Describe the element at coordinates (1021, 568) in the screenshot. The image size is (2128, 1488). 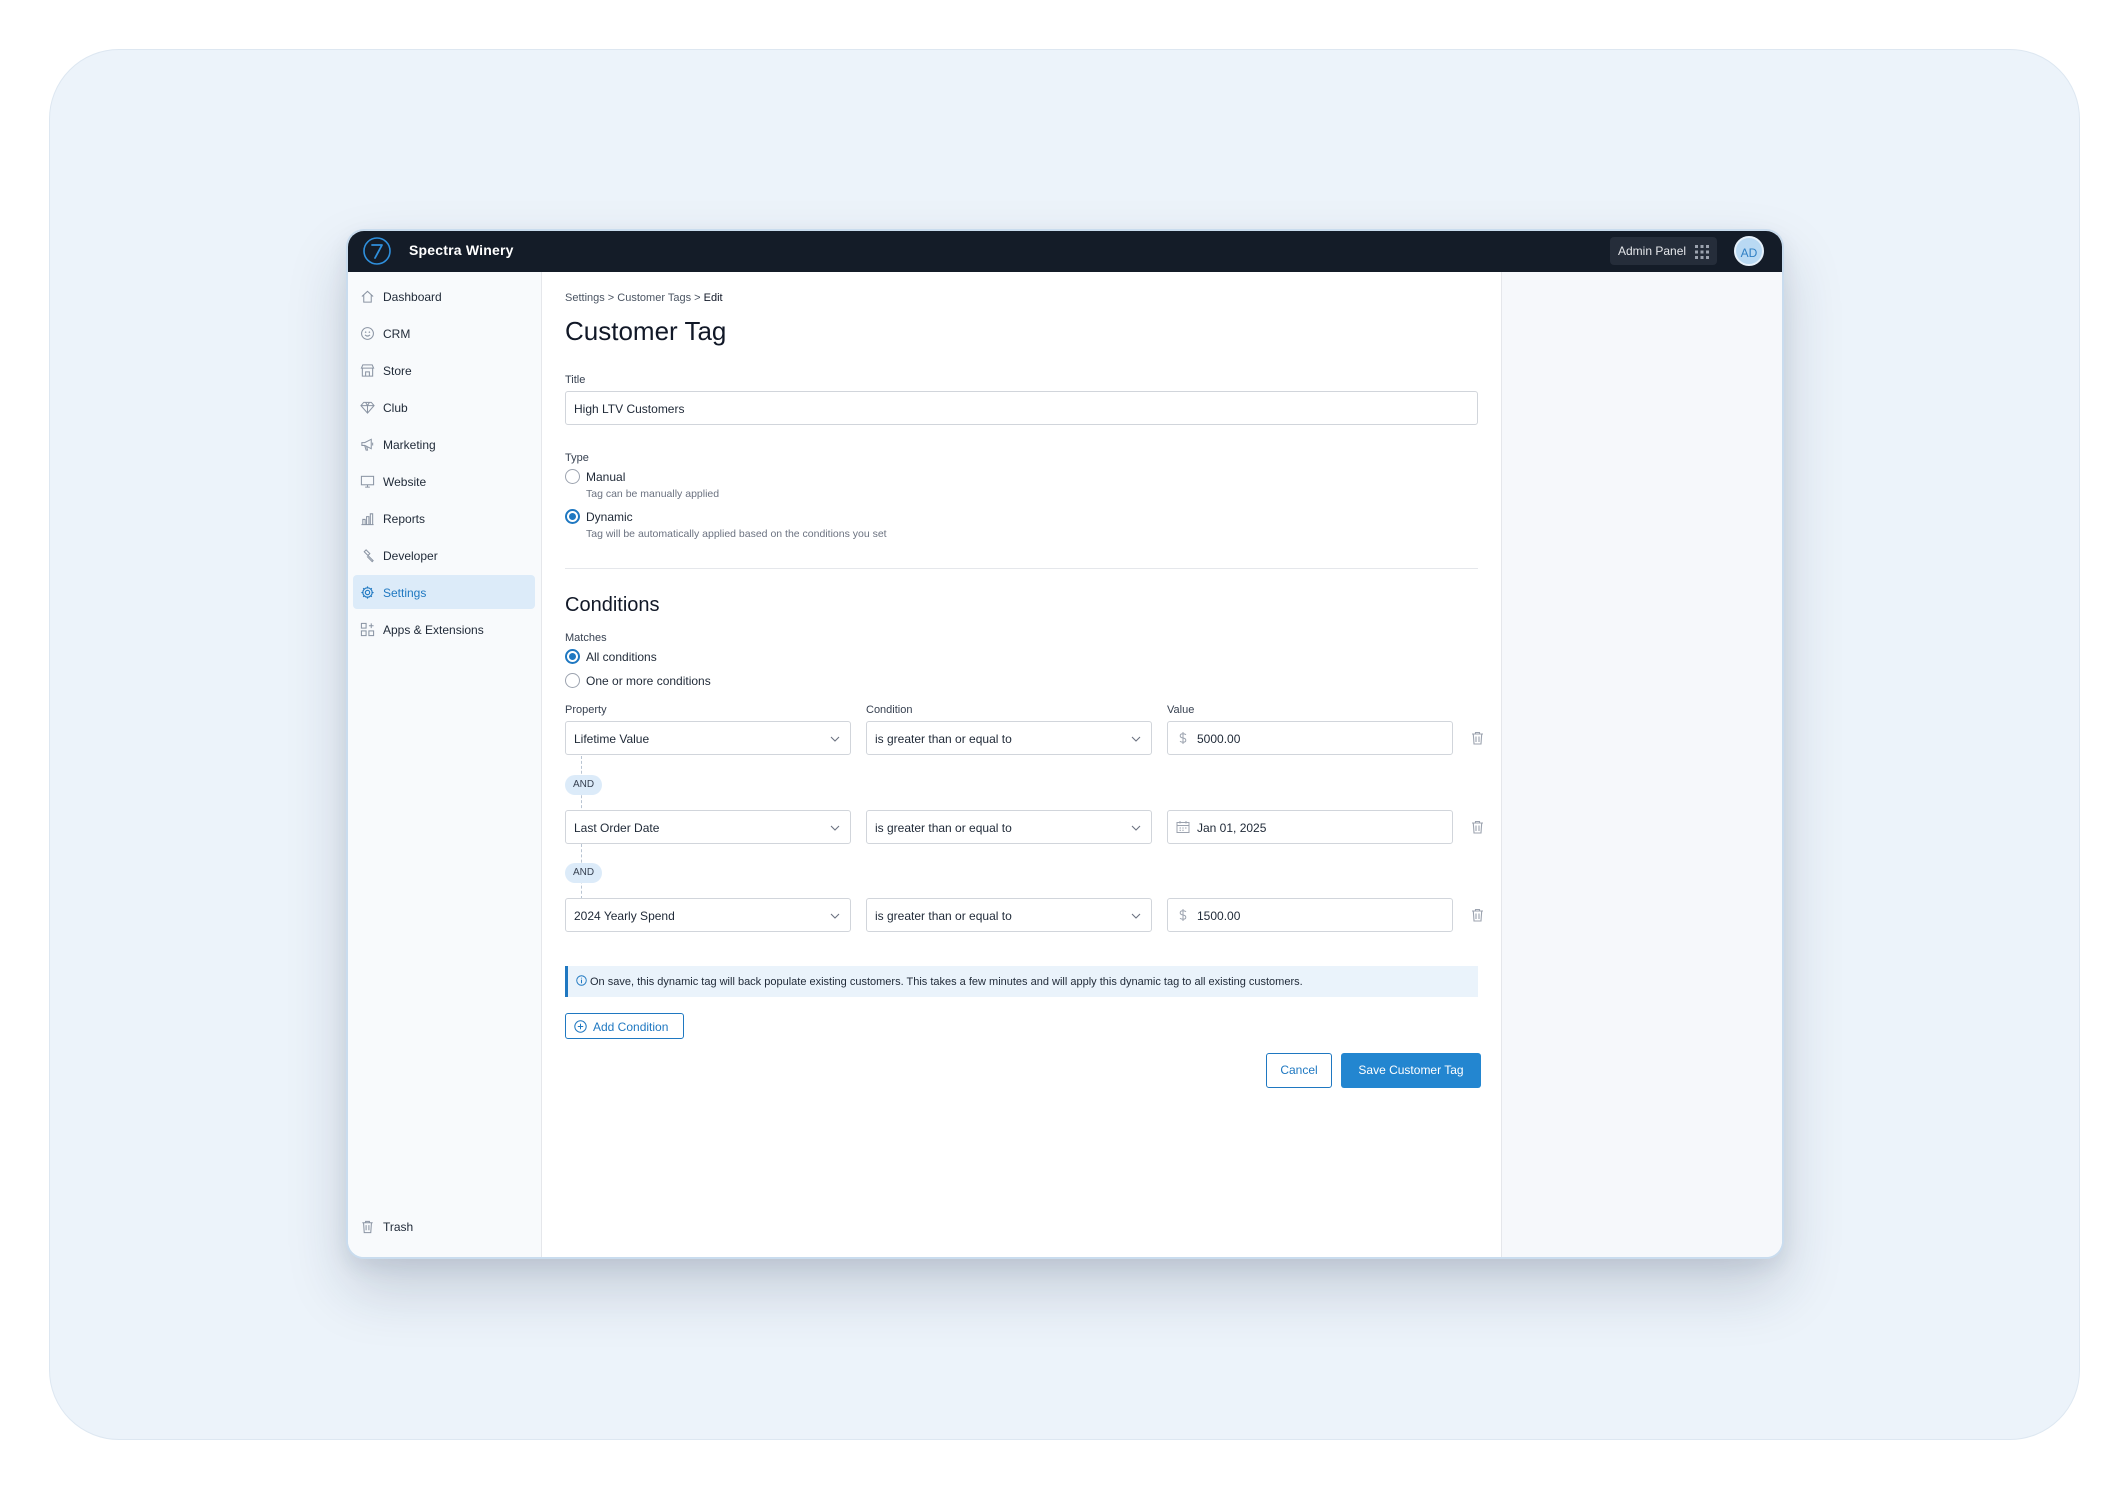
I see `section-divider` at that location.